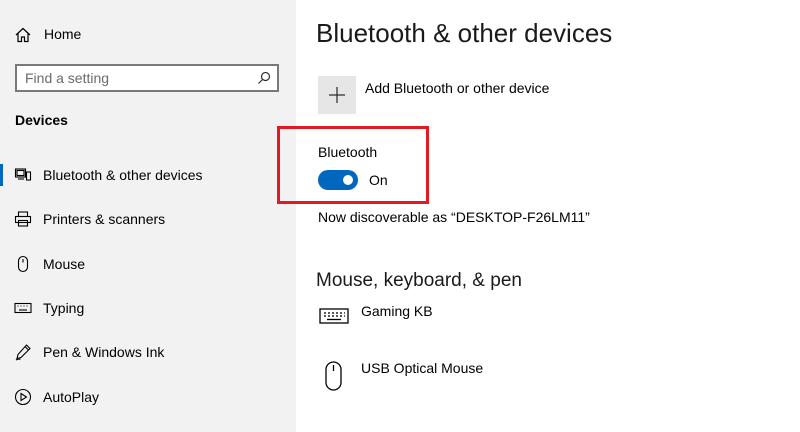 This screenshot has width=800, height=432. I want to click on sidebar-item-label: Typing, so click(64, 308).